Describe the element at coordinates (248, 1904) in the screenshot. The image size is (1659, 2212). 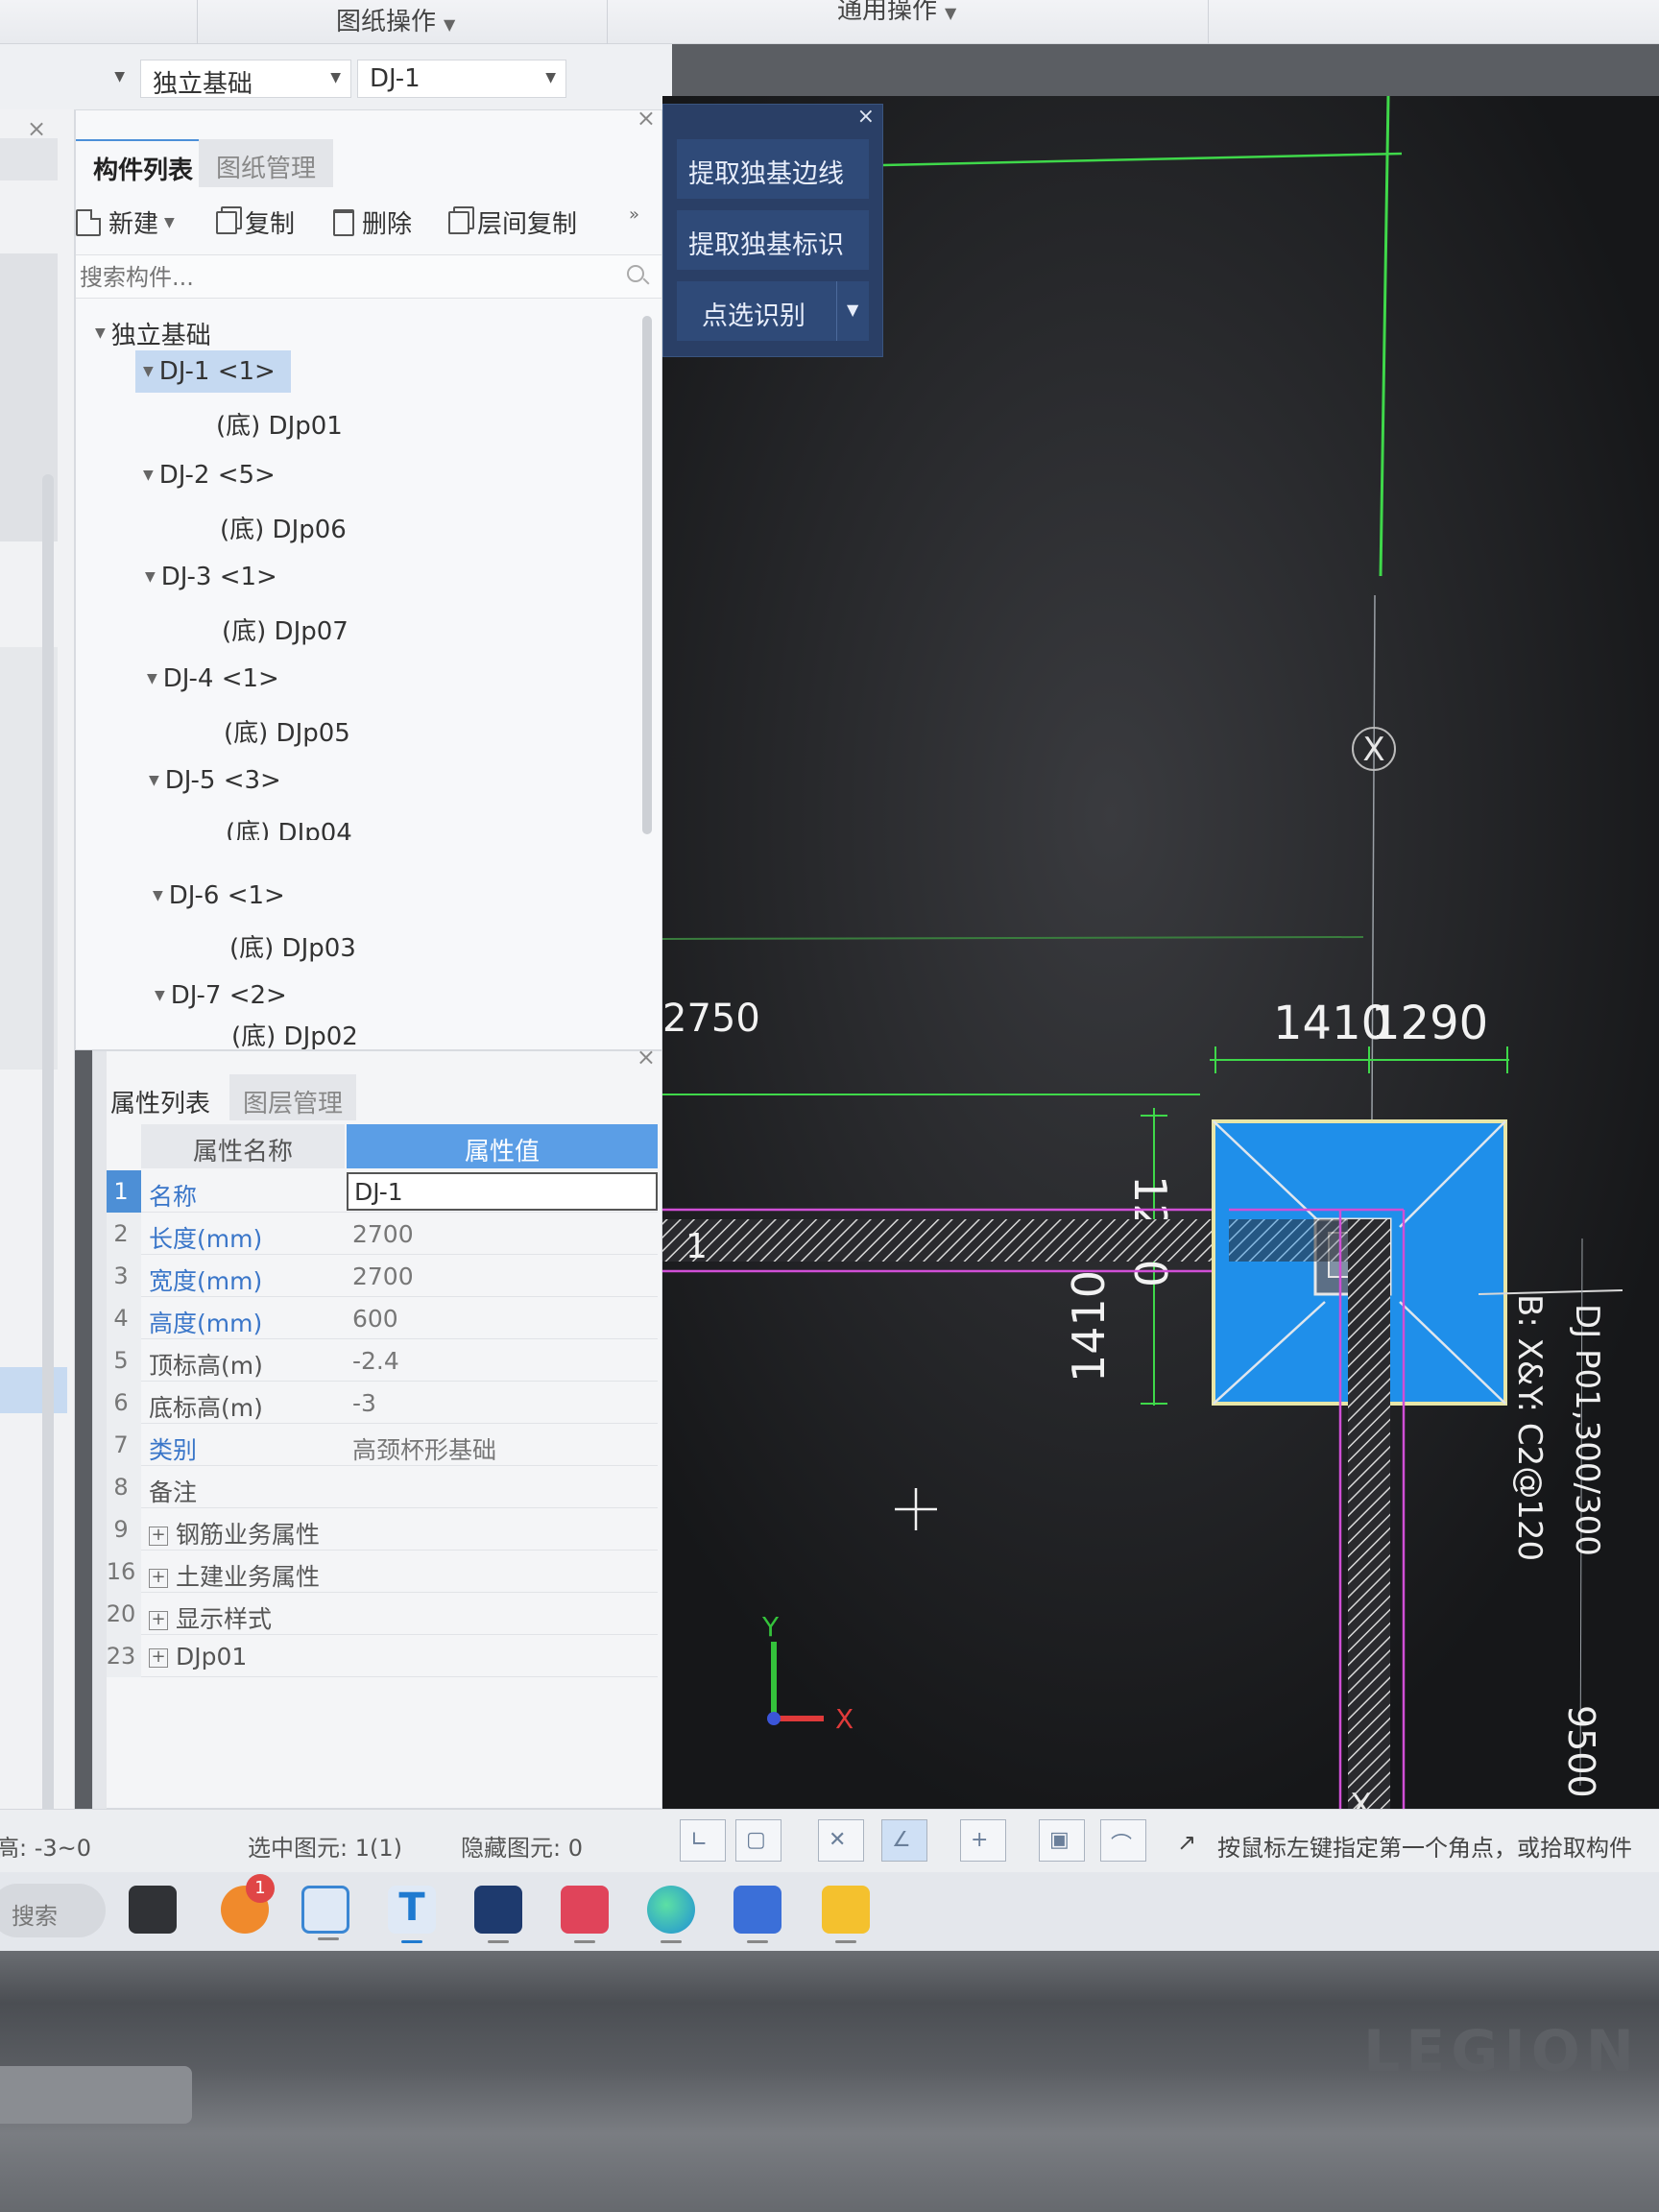
I see `app-orange-icon: 1` at that location.